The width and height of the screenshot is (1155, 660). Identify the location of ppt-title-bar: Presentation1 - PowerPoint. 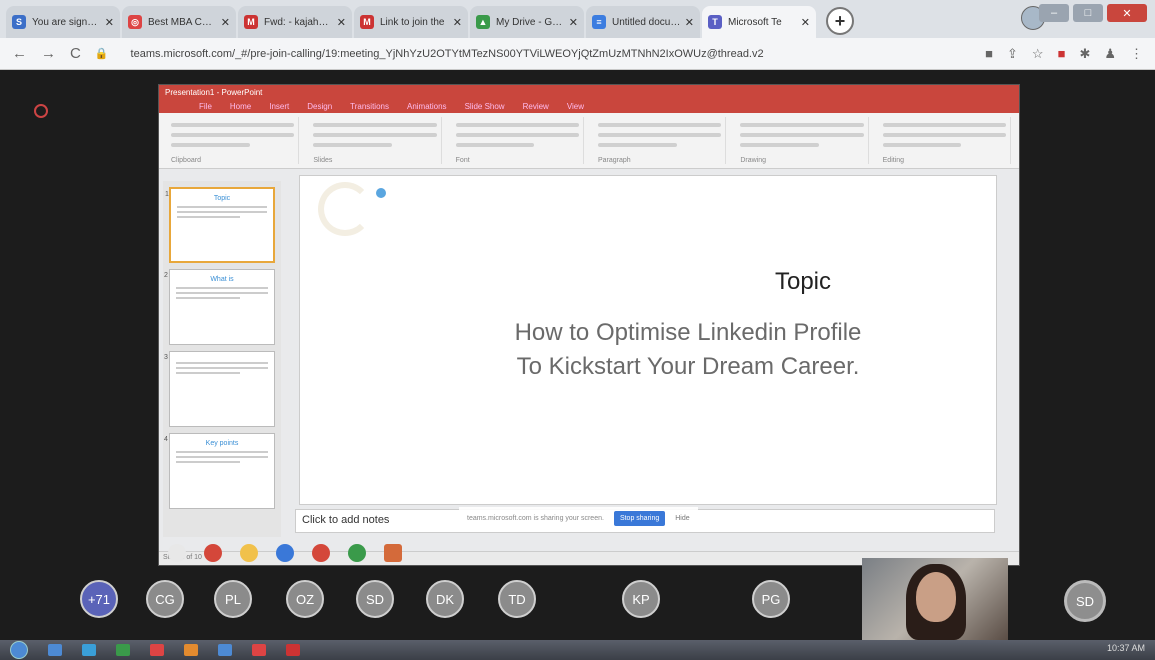
(589, 92).